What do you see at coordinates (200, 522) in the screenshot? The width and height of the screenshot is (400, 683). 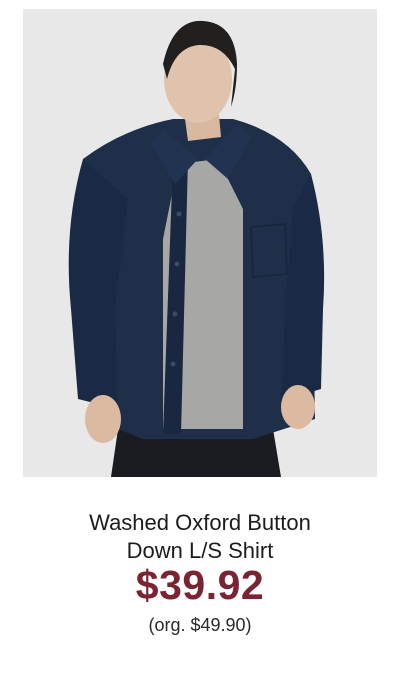 I see `product-name-line-1: Washed Oxford Button` at bounding box center [200, 522].